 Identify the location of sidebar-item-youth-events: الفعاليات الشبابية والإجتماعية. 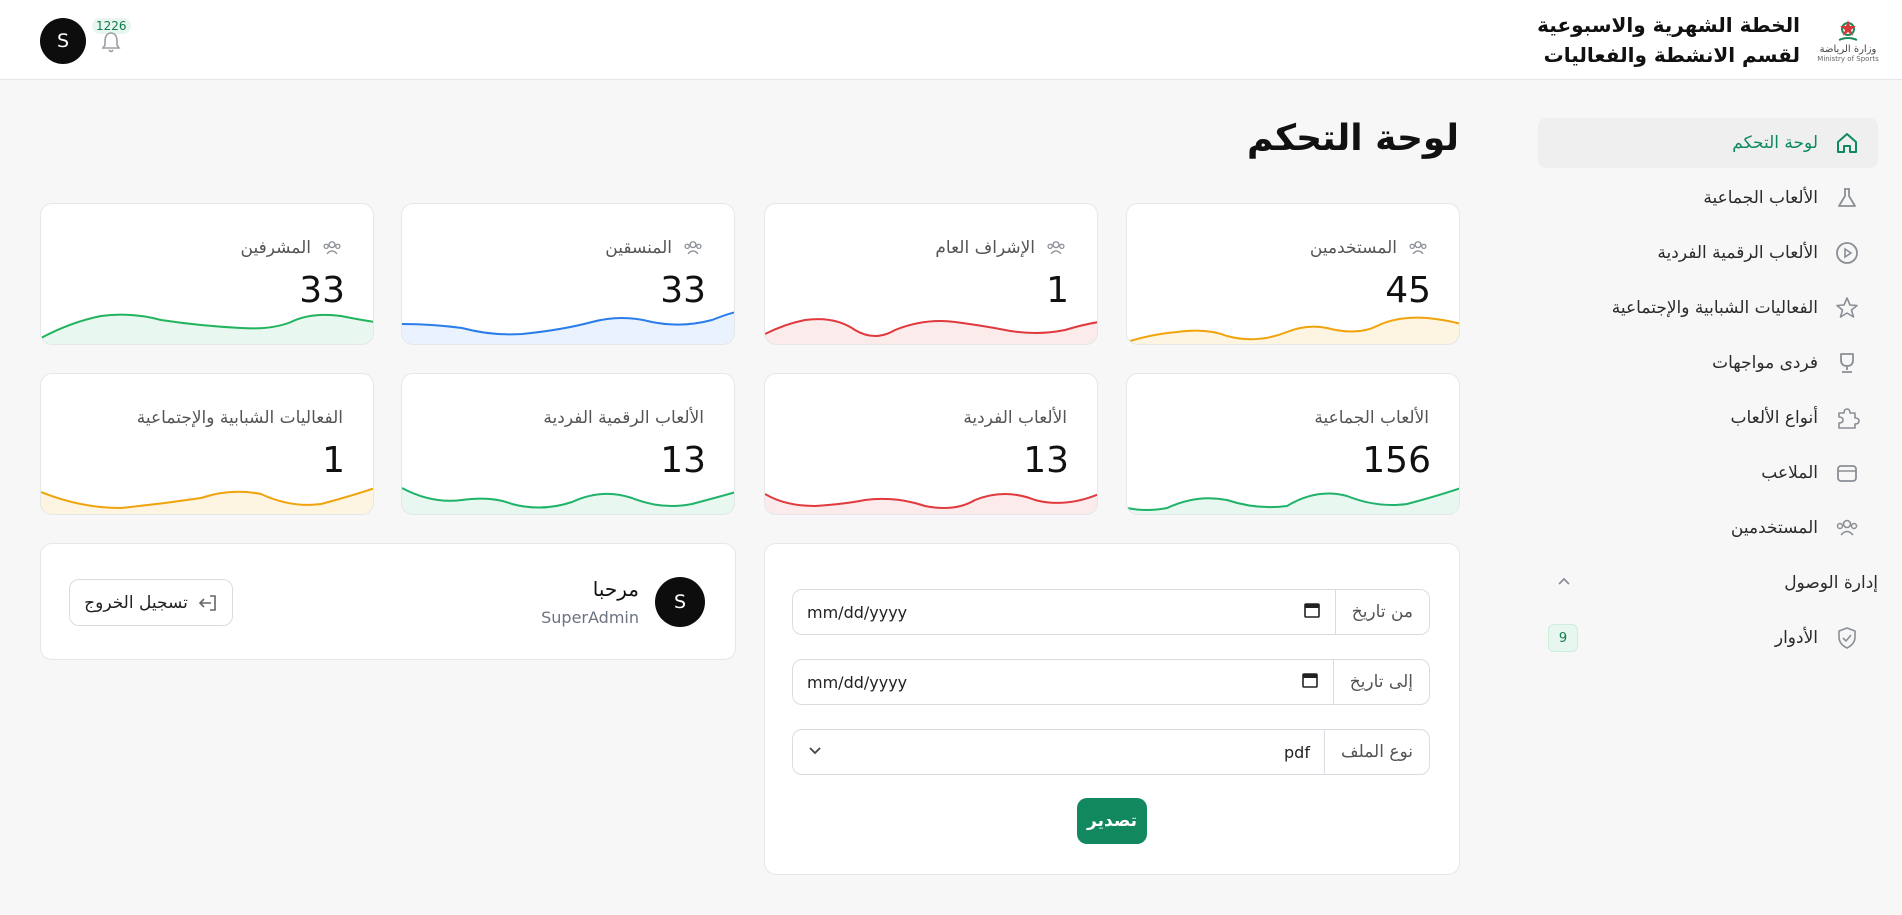
(1708, 308).